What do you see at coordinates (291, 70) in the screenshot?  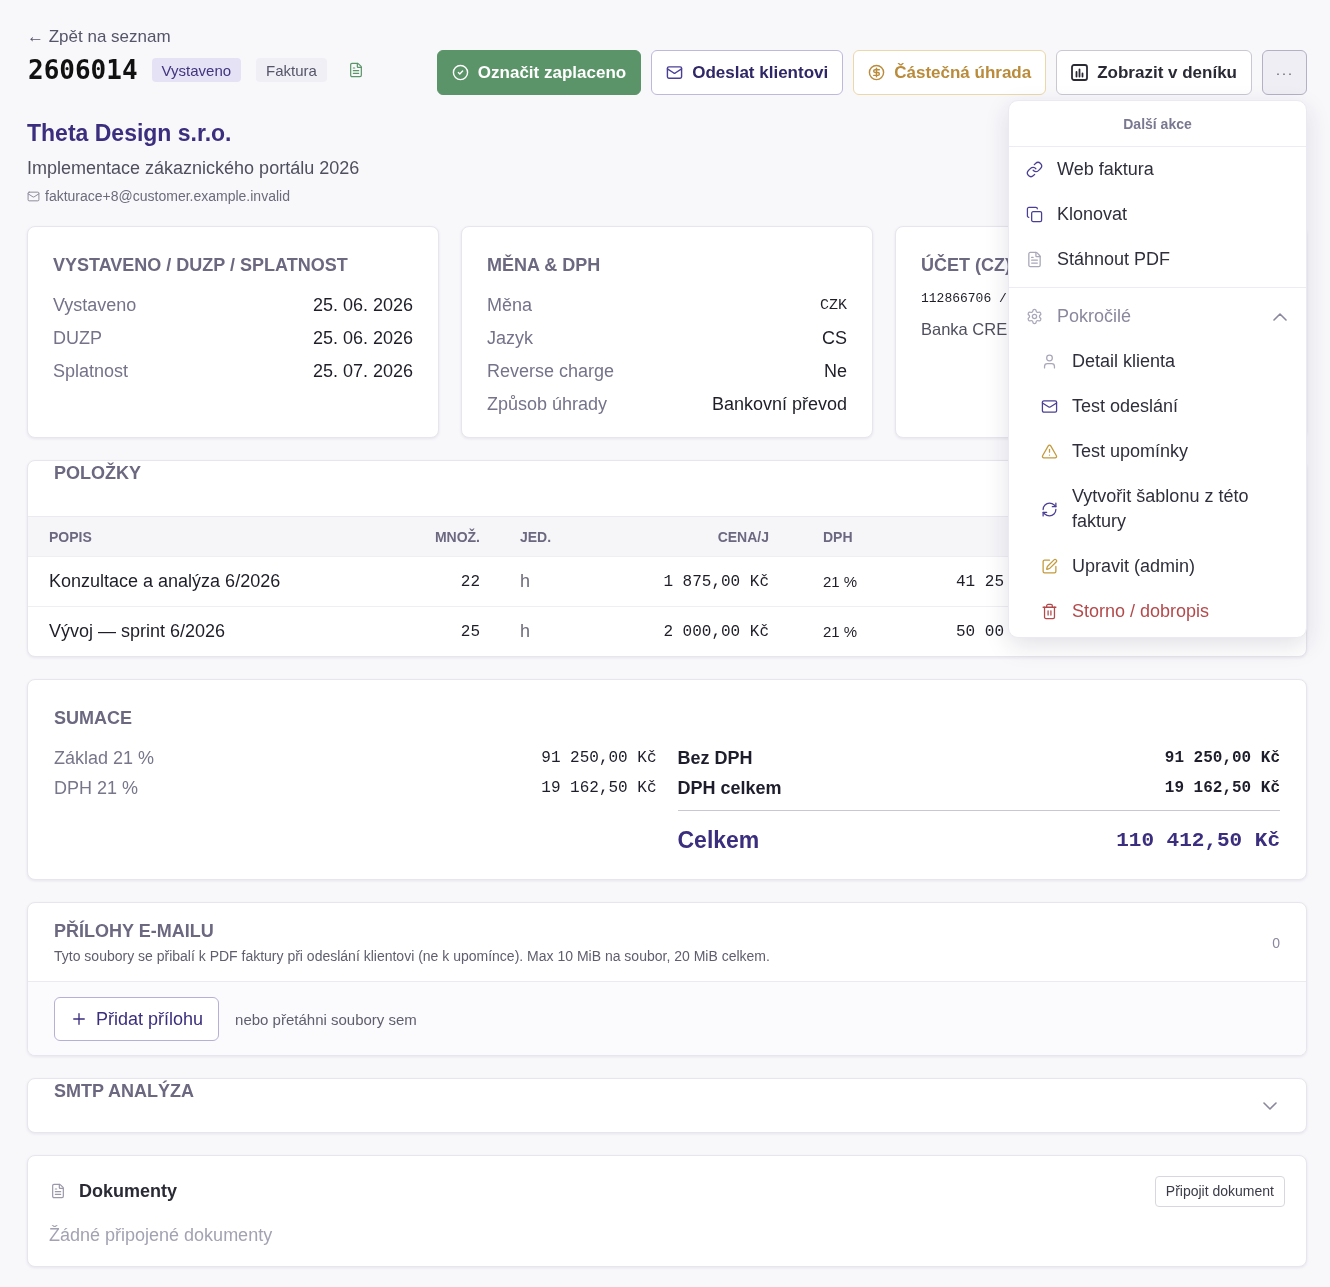 I see `type-badge: Faktura` at bounding box center [291, 70].